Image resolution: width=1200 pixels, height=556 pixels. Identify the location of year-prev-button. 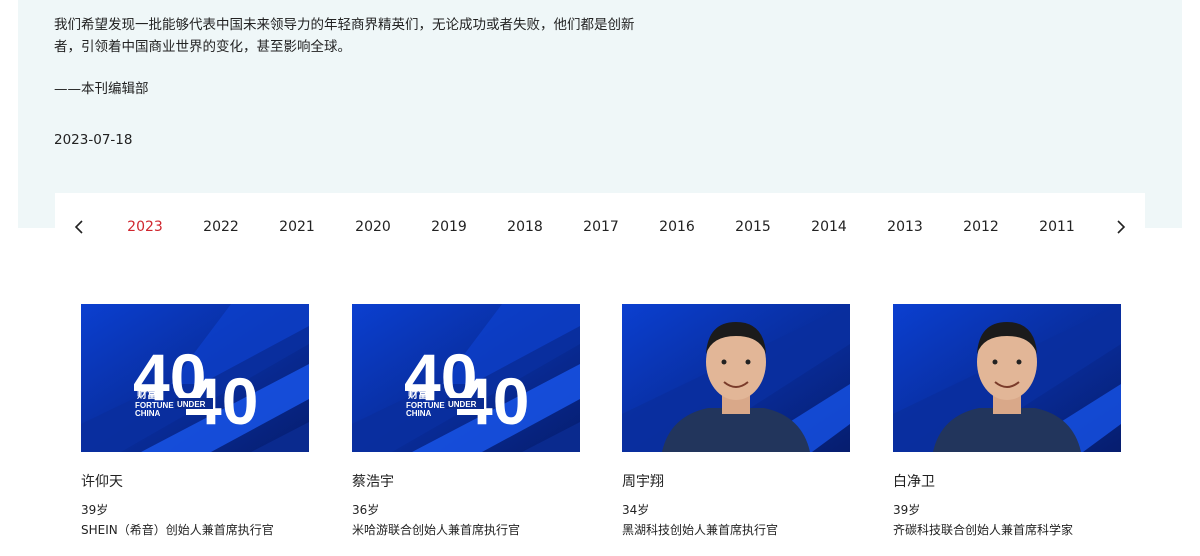
(79, 227).